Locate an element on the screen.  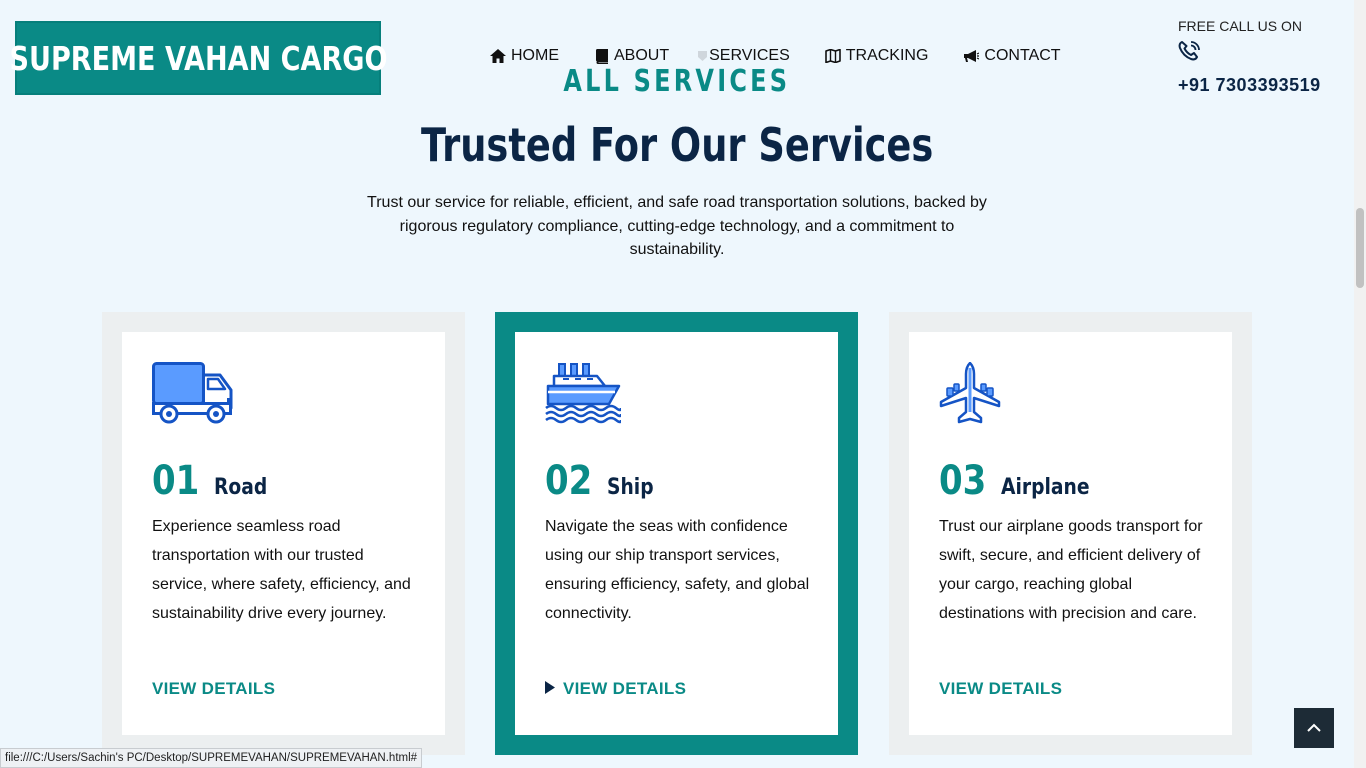
nav-tracking-label: TRACKING is located at coordinates (887, 55).